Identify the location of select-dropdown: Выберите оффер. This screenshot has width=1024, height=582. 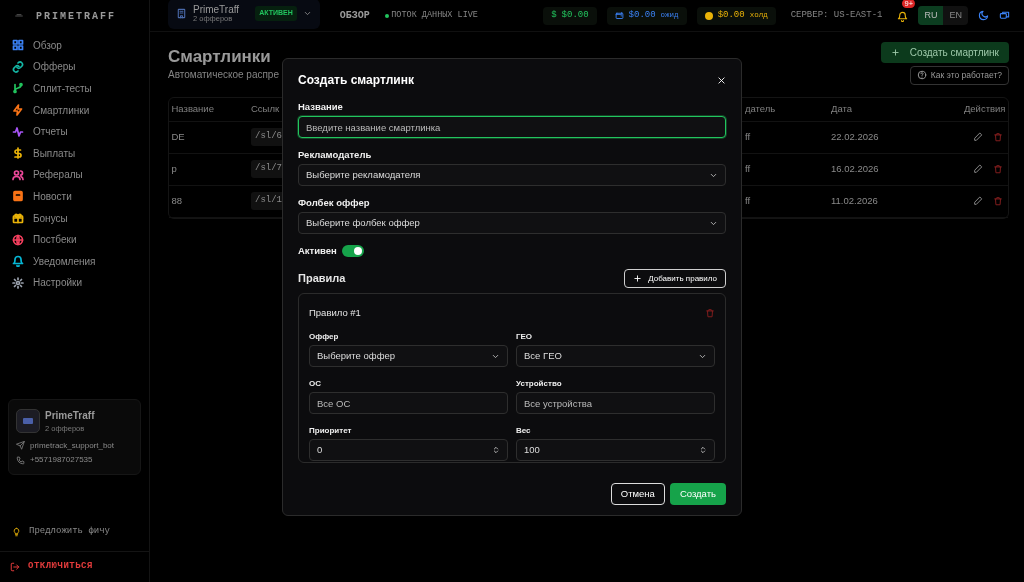
(408, 356).